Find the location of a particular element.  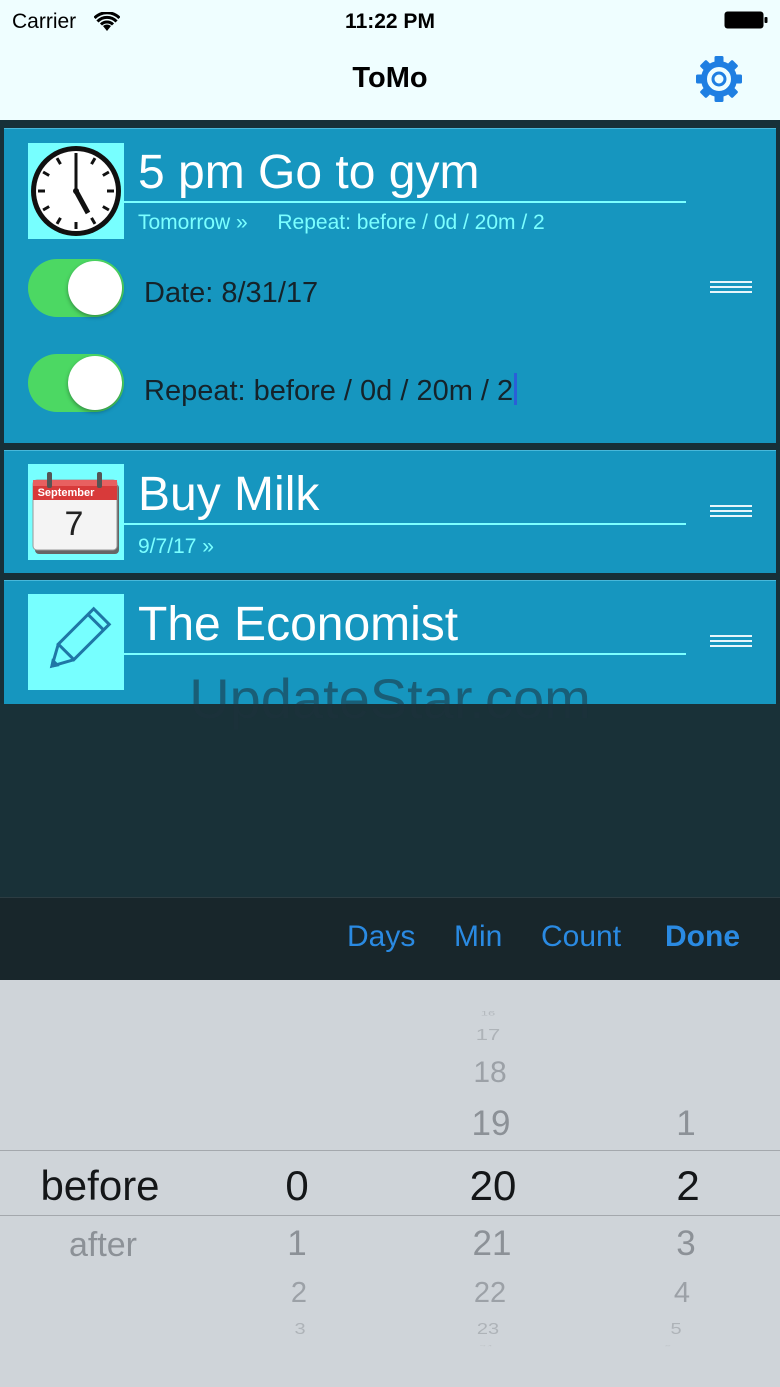

clock-time: 11:22 PM is located at coordinates (390, 21).